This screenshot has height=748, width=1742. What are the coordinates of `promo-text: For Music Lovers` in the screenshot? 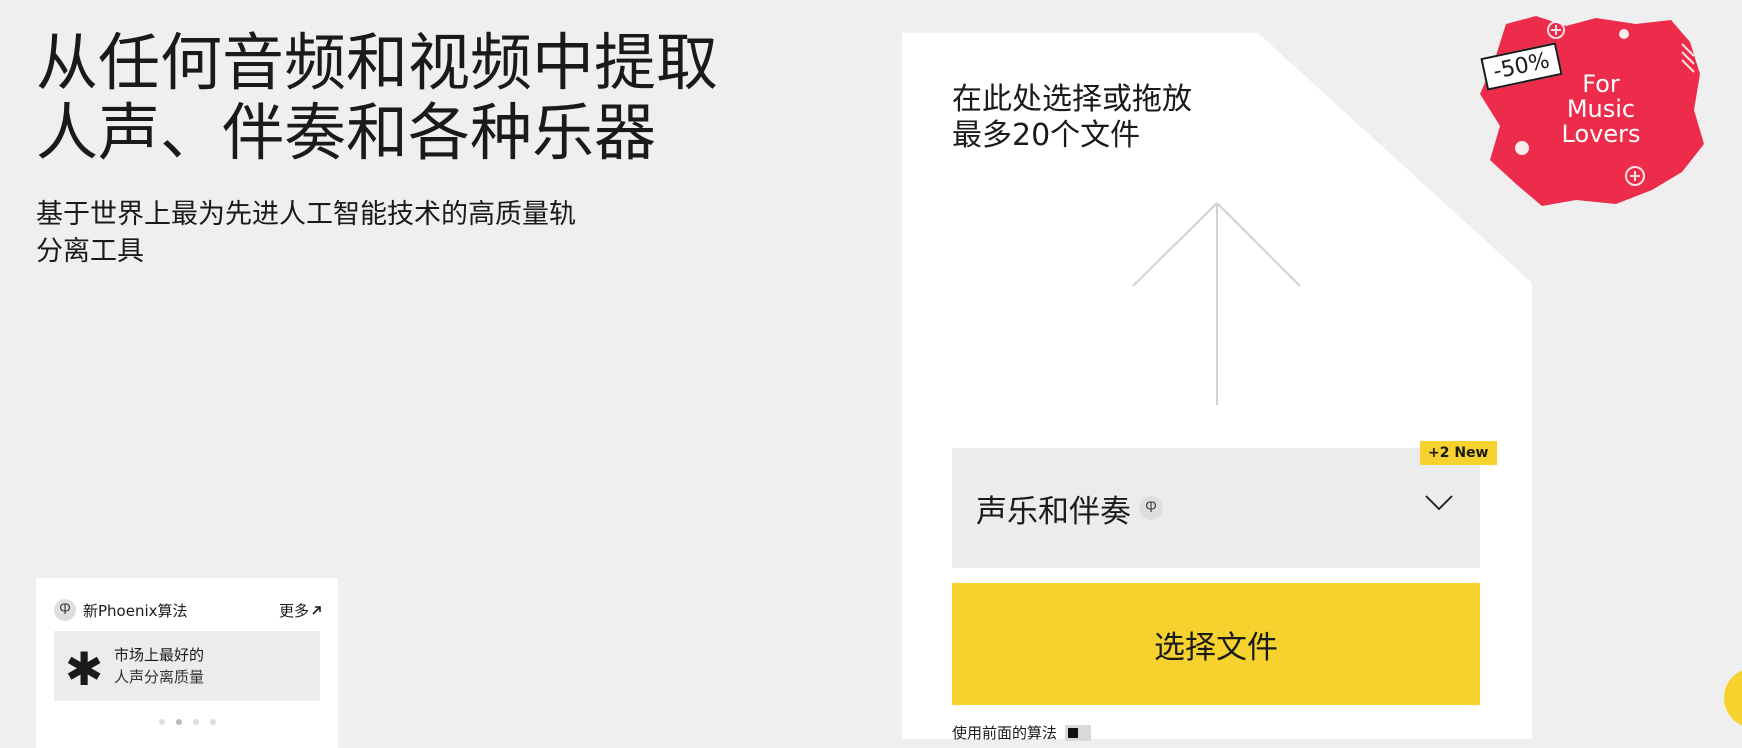 It's located at (1601, 109).